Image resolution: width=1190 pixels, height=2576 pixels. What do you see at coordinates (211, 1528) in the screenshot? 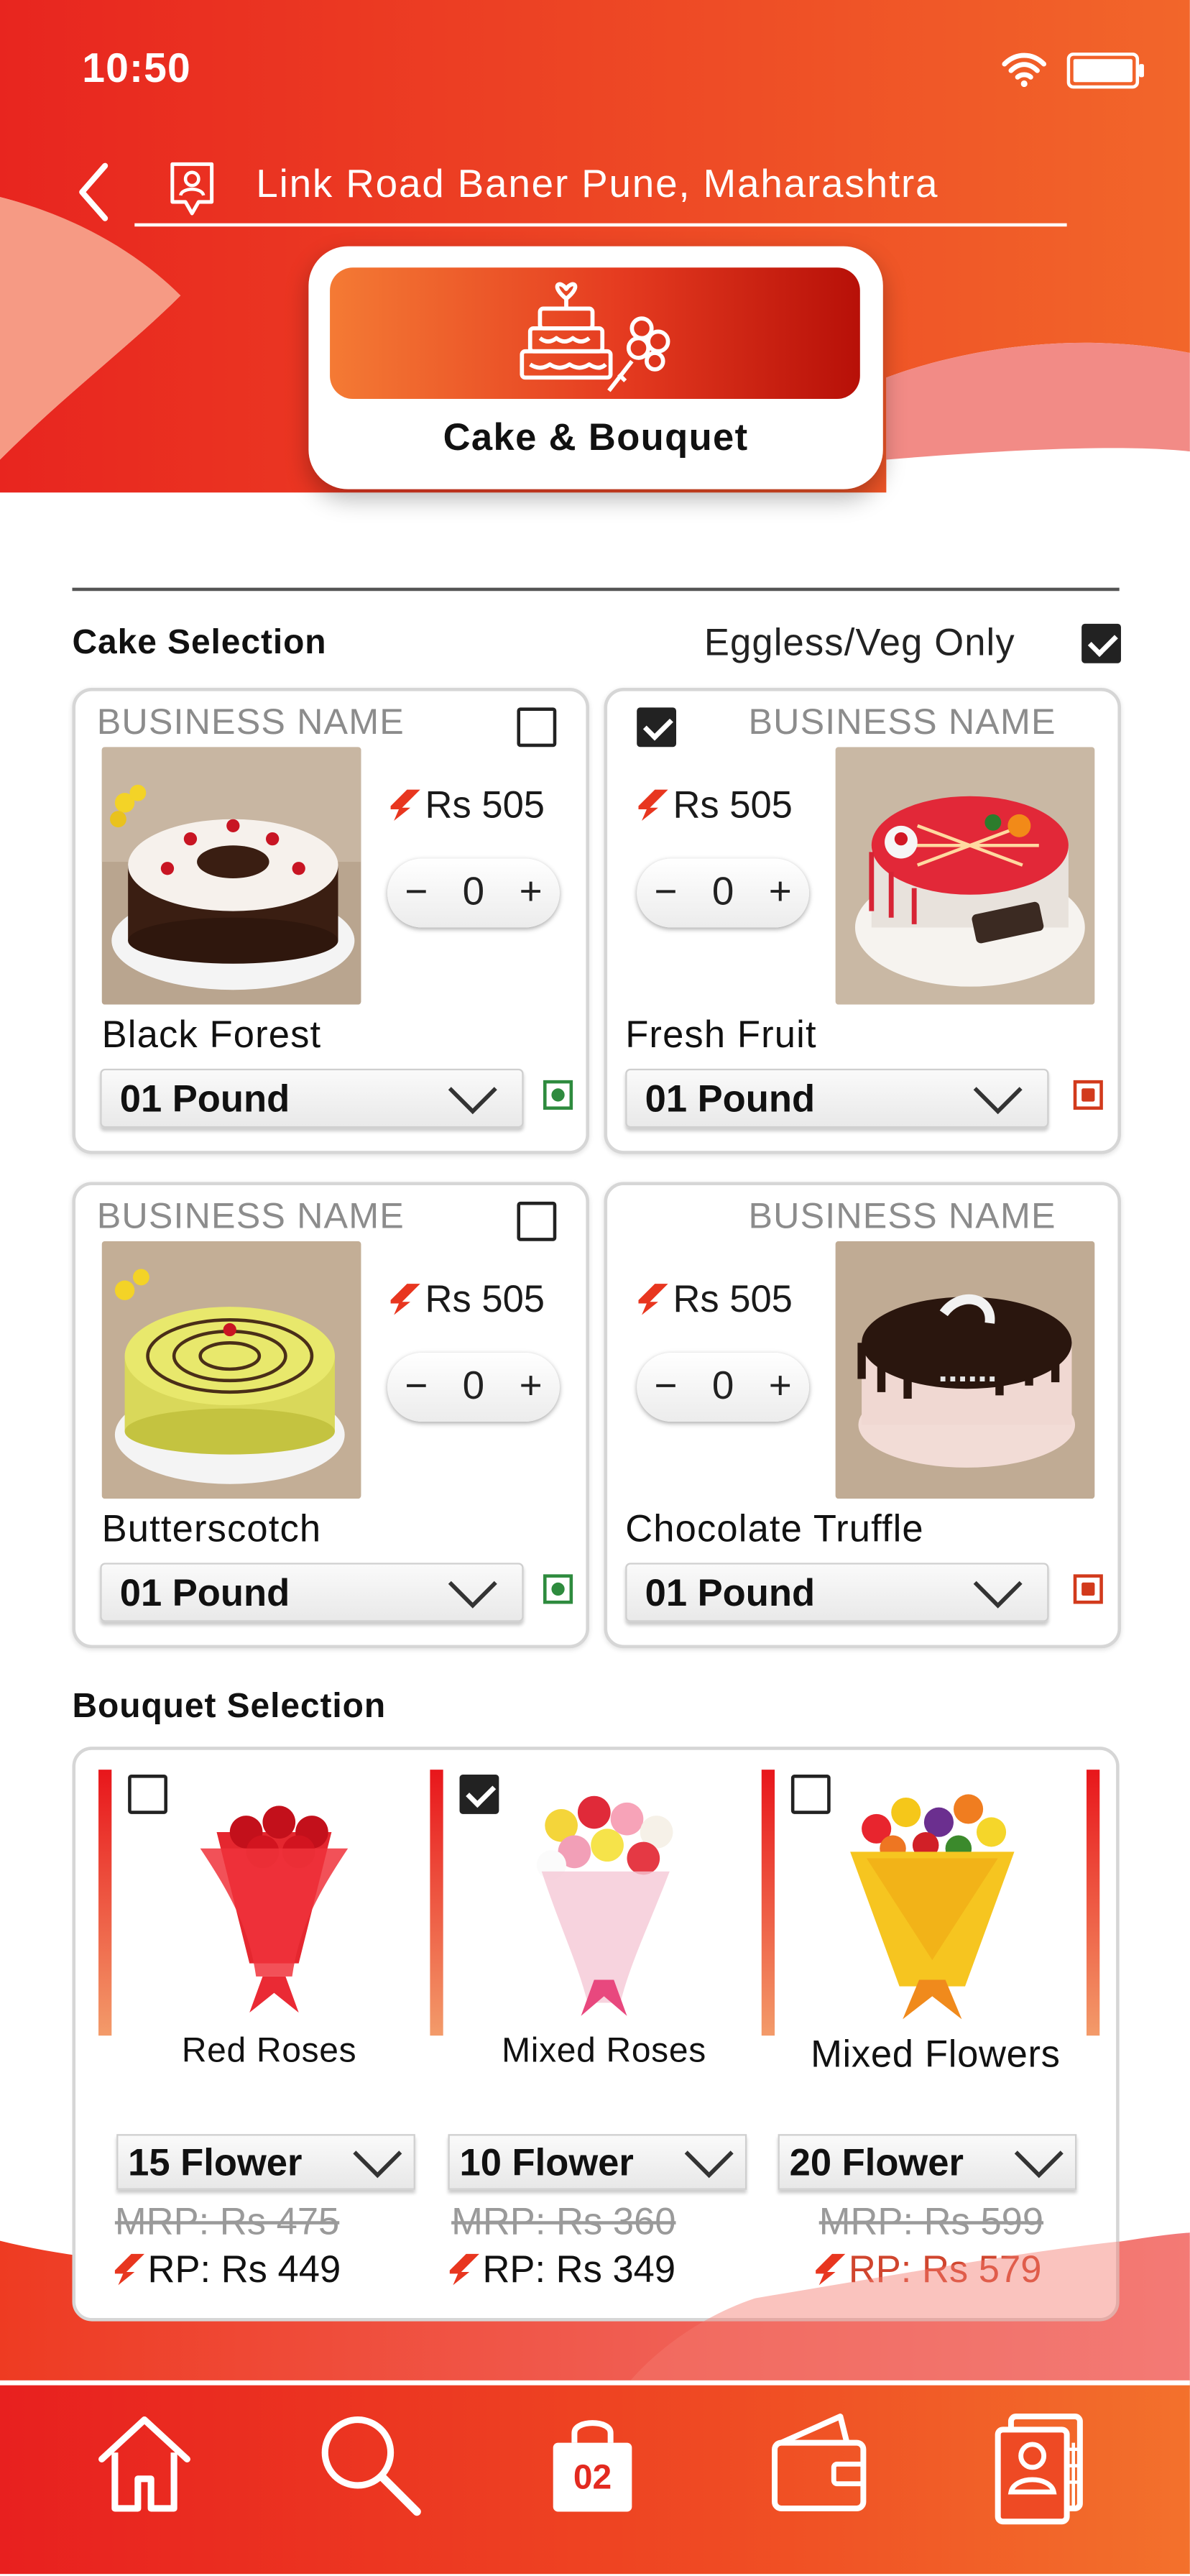
I see `cake-name: Butterscotch` at bounding box center [211, 1528].